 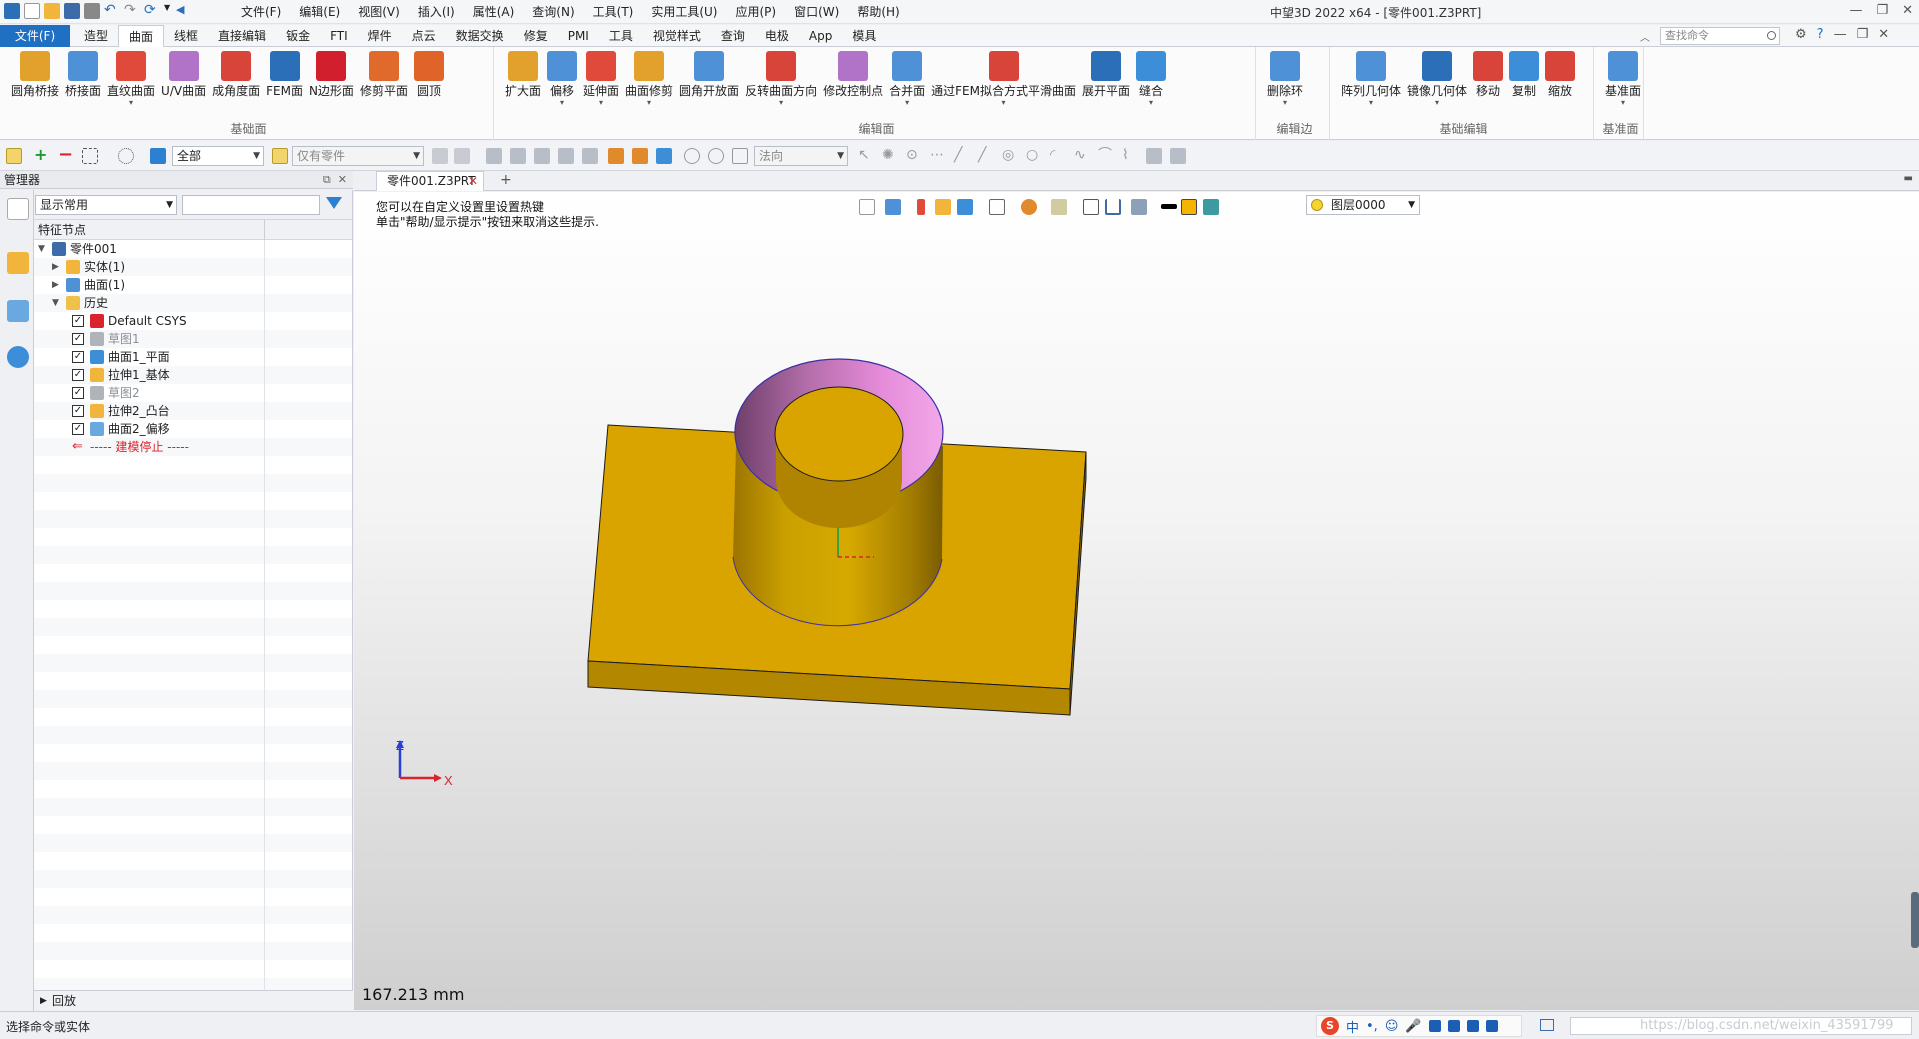 I want to click on sogou-logo-icon: S, so click(x=1330, y=1026).